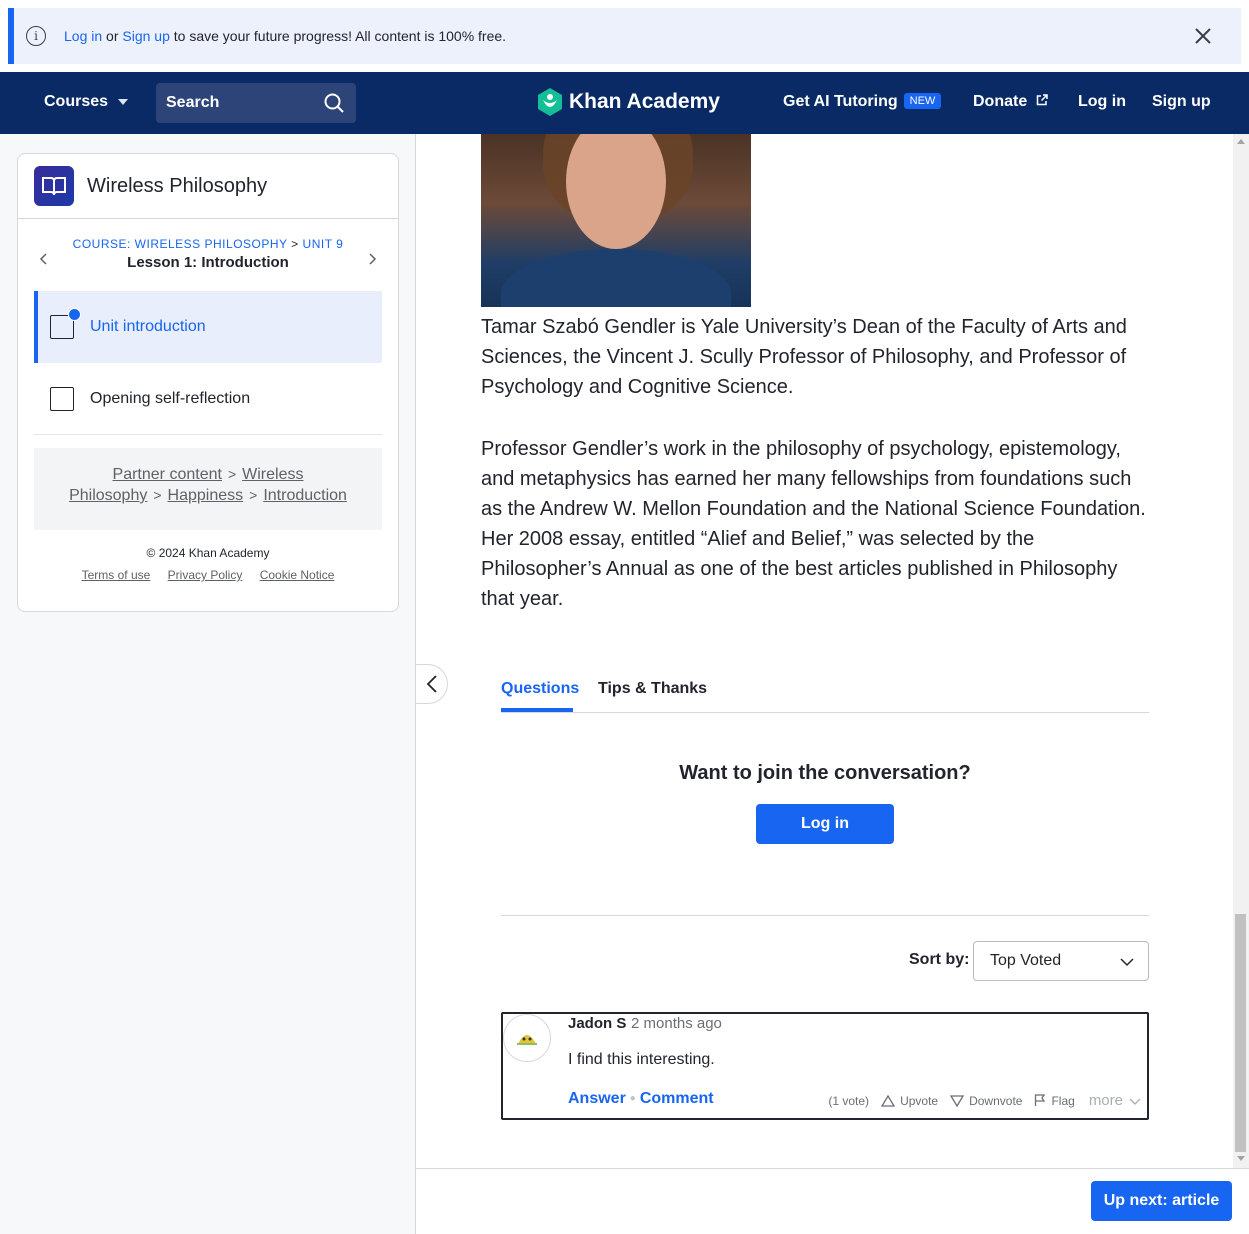  I want to click on search-icon, so click(334, 103).